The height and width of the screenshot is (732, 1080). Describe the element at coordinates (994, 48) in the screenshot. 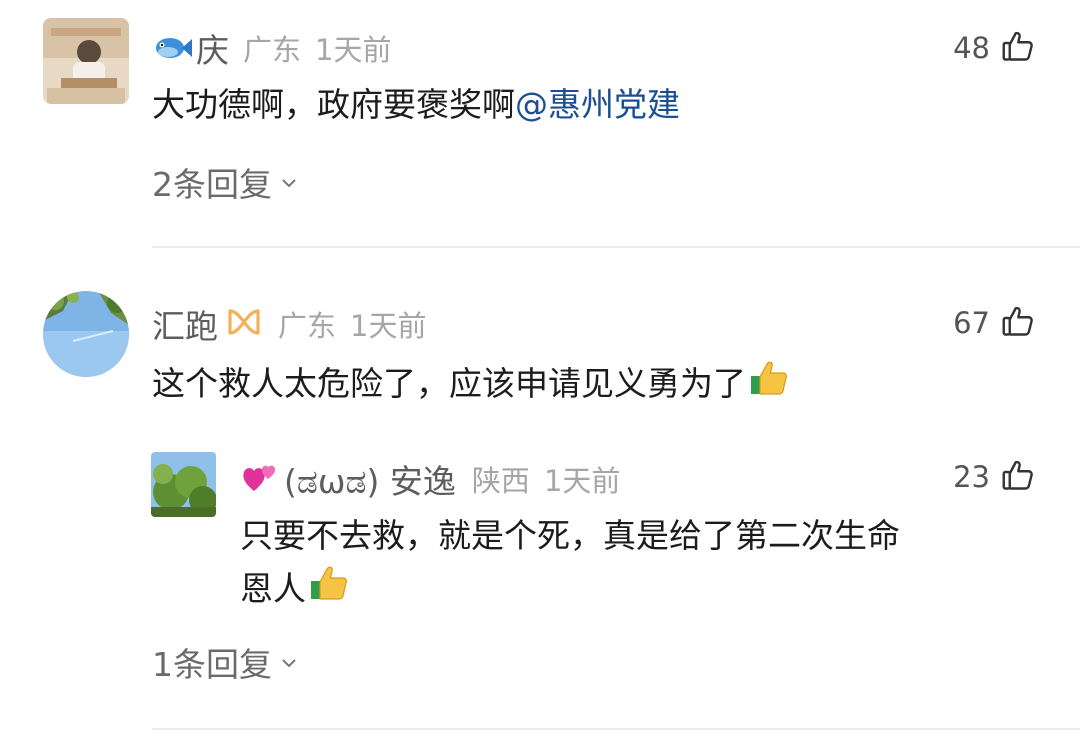

I see `like-button: 48` at that location.